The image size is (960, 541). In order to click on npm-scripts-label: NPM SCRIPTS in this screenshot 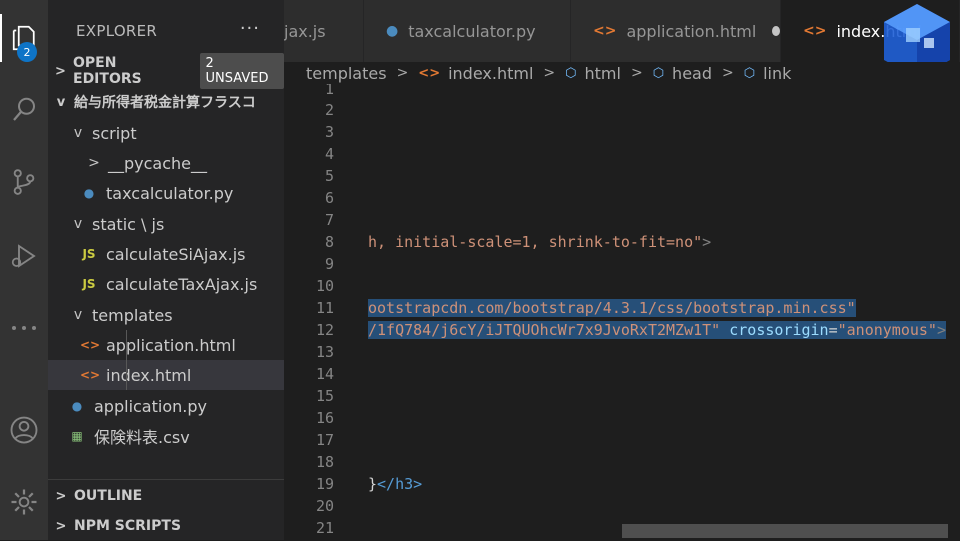, I will do `click(128, 526)`.